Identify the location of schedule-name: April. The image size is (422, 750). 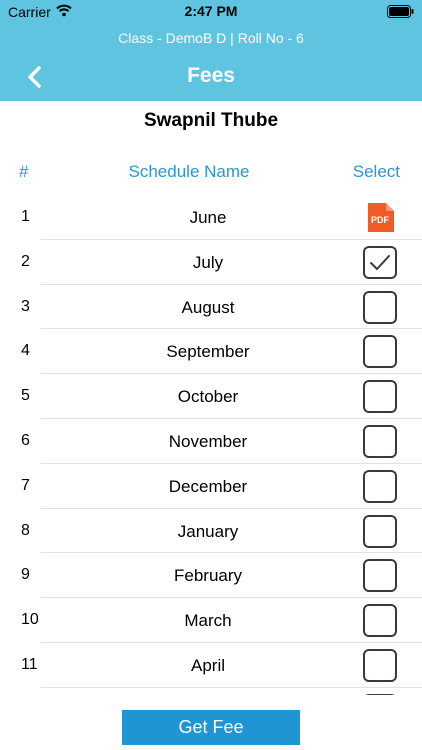
(207, 665).